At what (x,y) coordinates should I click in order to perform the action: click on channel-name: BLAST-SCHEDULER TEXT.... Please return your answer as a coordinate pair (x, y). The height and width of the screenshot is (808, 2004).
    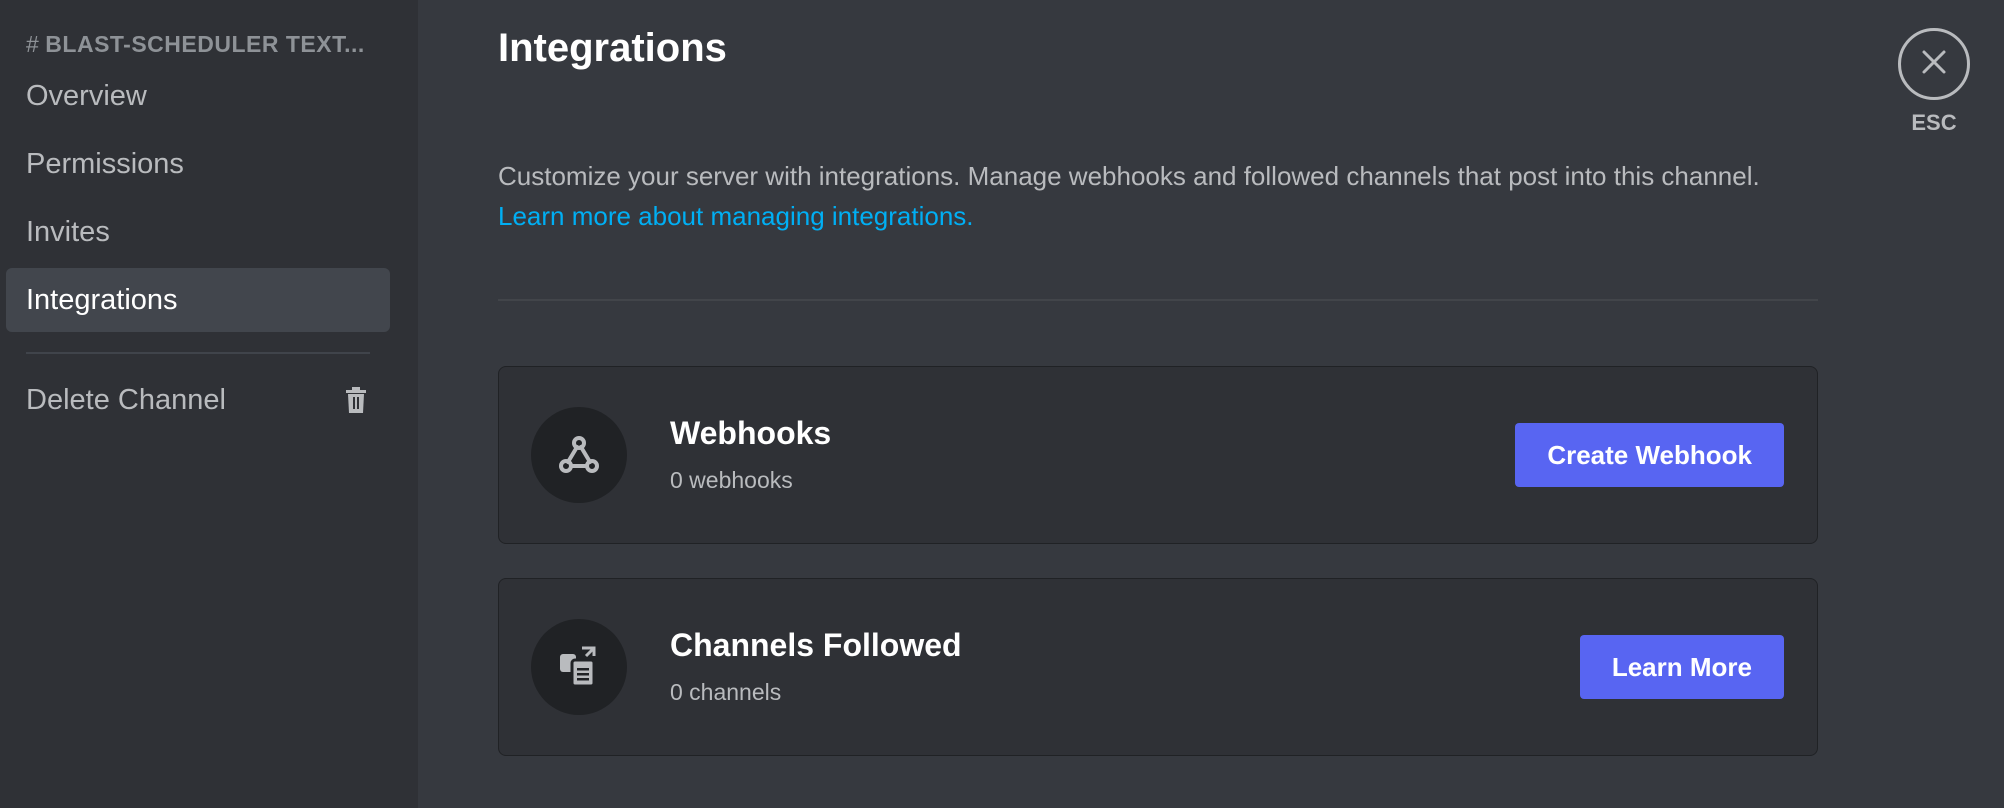
    Looking at the image, I should click on (205, 44).